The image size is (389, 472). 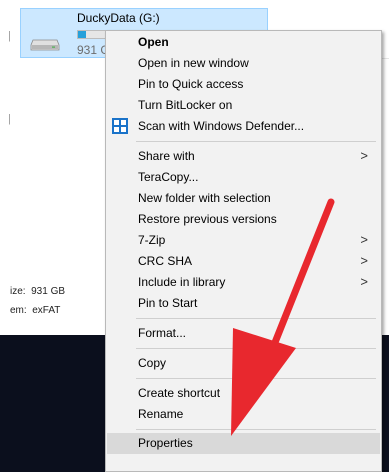 What do you see at coordinates (191, 84) in the screenshot?
I see `menu-item-label: Pin to Quick access` at bounding box center [191, 84].